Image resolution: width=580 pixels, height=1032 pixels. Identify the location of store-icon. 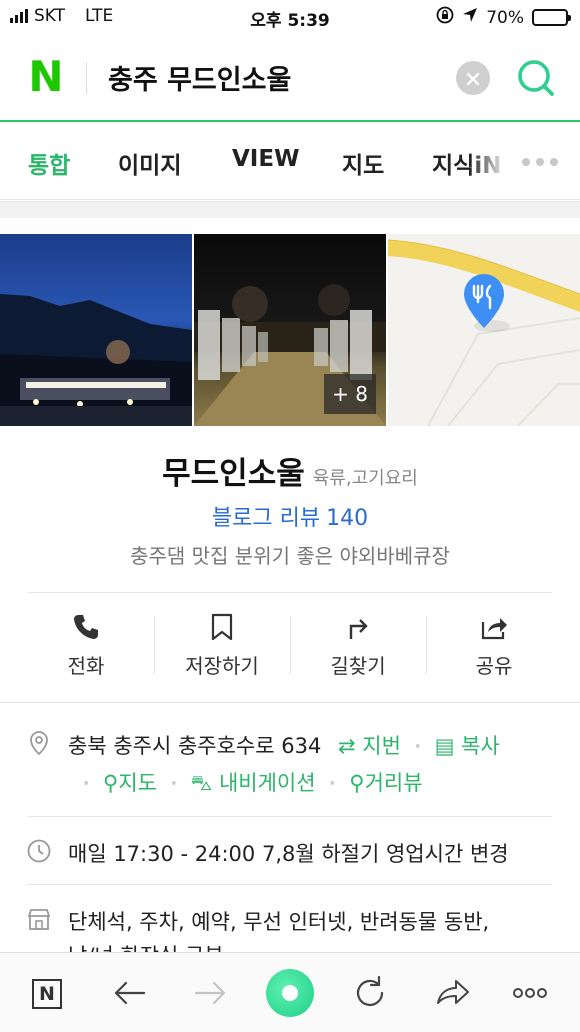
(39, 919).